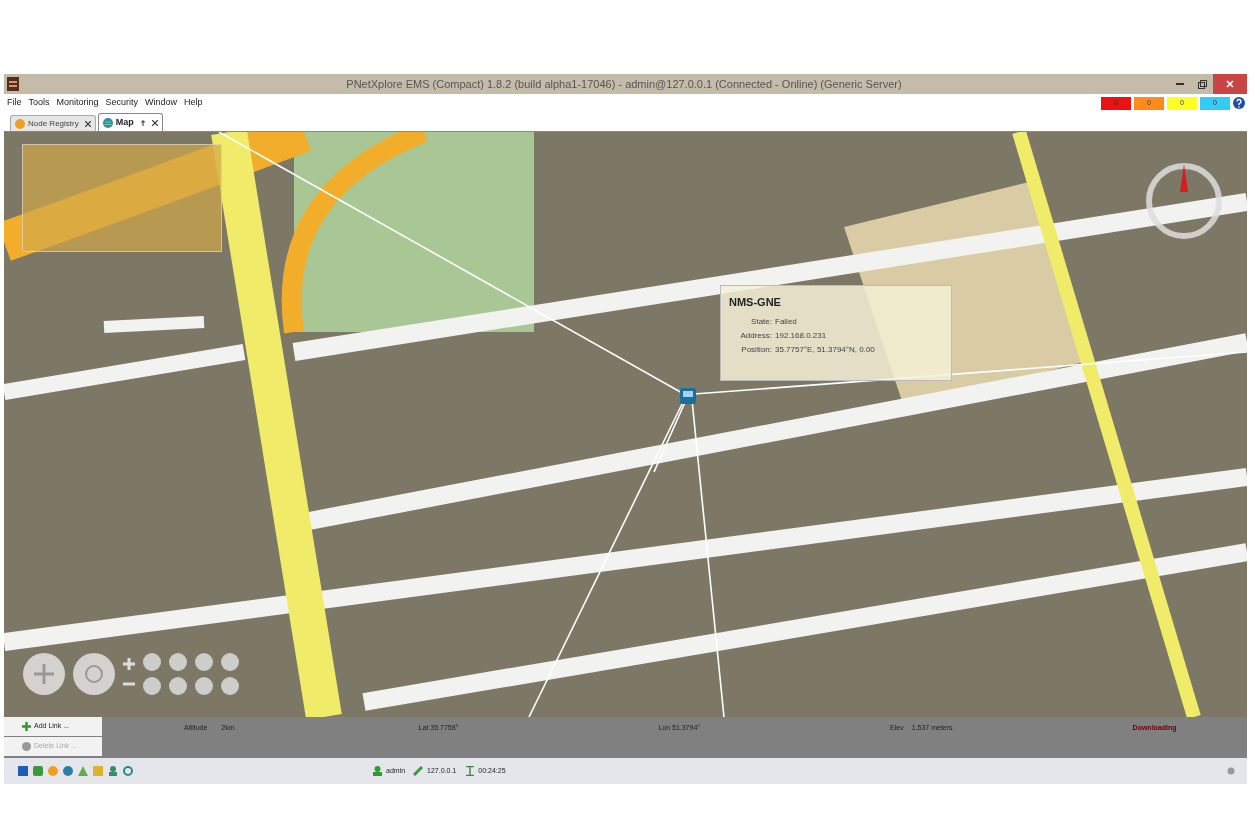 The height and width of the screenshot is (834, 1251). I want to click on field-label: State:, so click(761, 321).